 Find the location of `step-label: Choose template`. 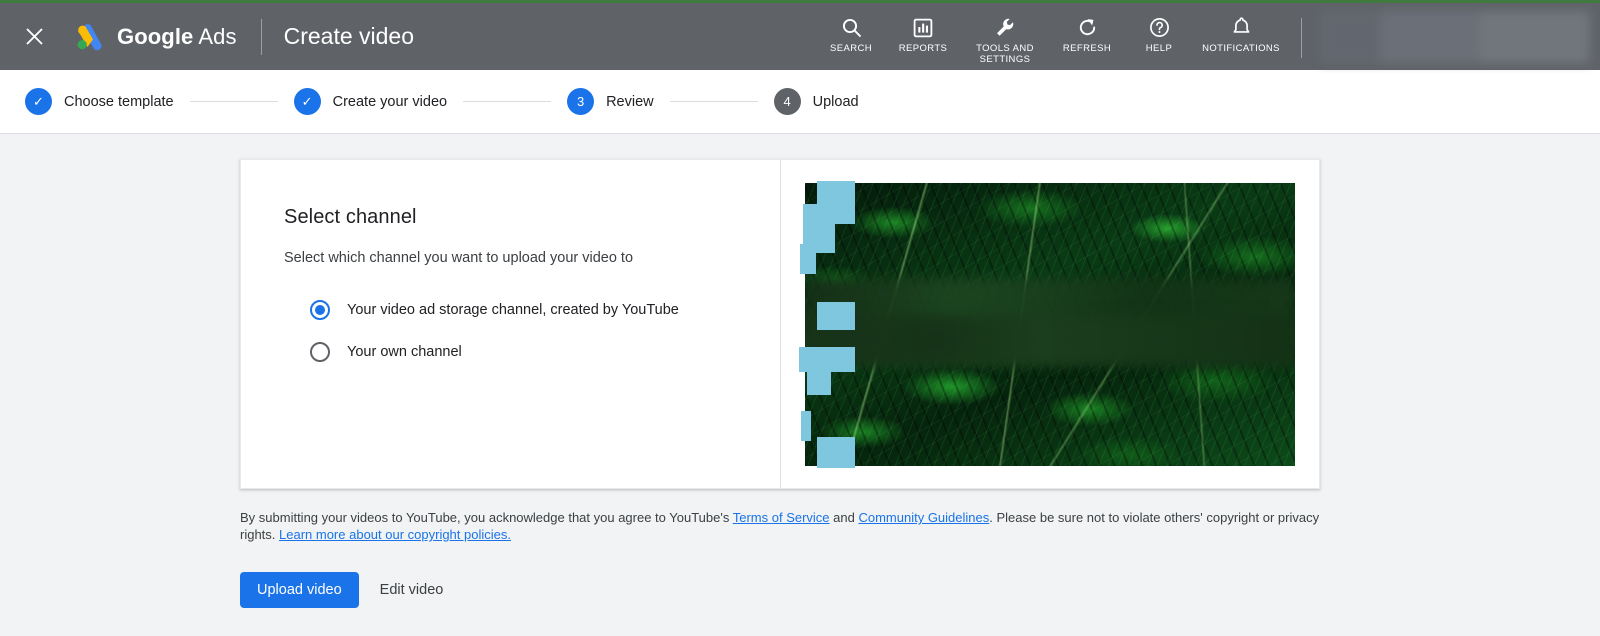

step-label: Choose template is located at coordinates (119, 101).